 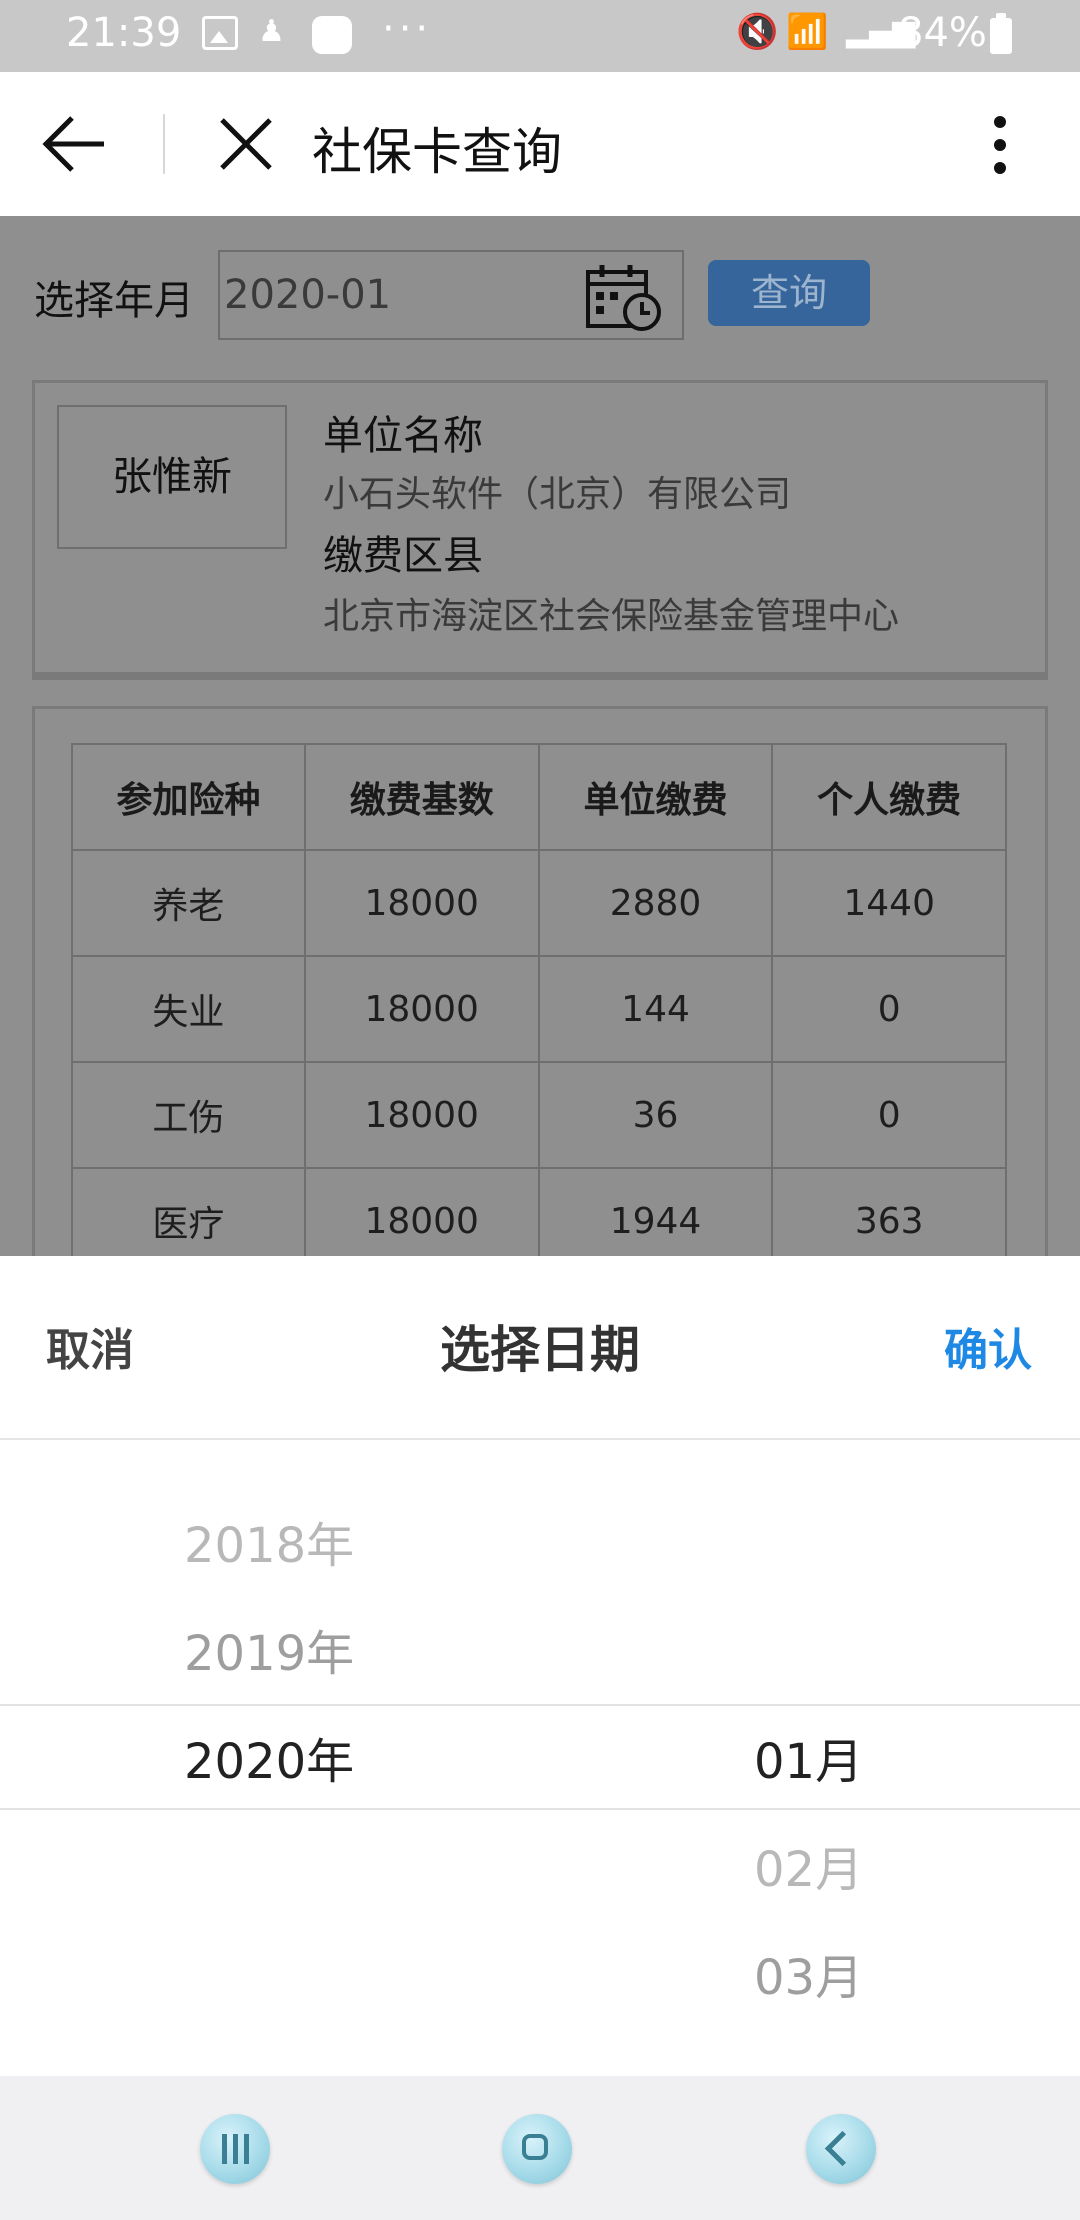 I want to click on confirm-button: 确认, so click(x=988, y=1346).